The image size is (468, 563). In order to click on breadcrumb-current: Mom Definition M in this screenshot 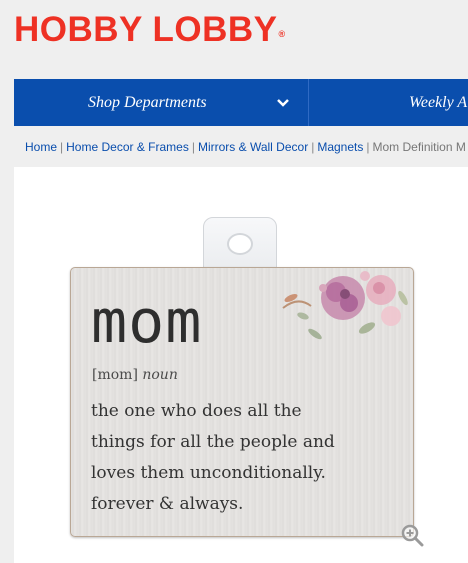, I will do `click(419, 147)`.